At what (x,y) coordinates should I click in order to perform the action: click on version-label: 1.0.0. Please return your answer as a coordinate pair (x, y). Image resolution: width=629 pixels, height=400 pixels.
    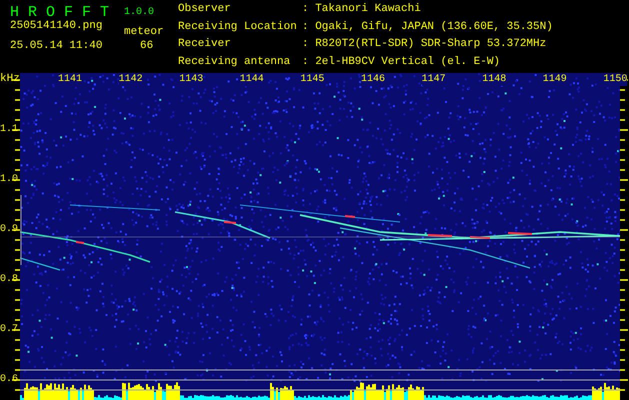
    Looking at the image, I should click on (139, 12).